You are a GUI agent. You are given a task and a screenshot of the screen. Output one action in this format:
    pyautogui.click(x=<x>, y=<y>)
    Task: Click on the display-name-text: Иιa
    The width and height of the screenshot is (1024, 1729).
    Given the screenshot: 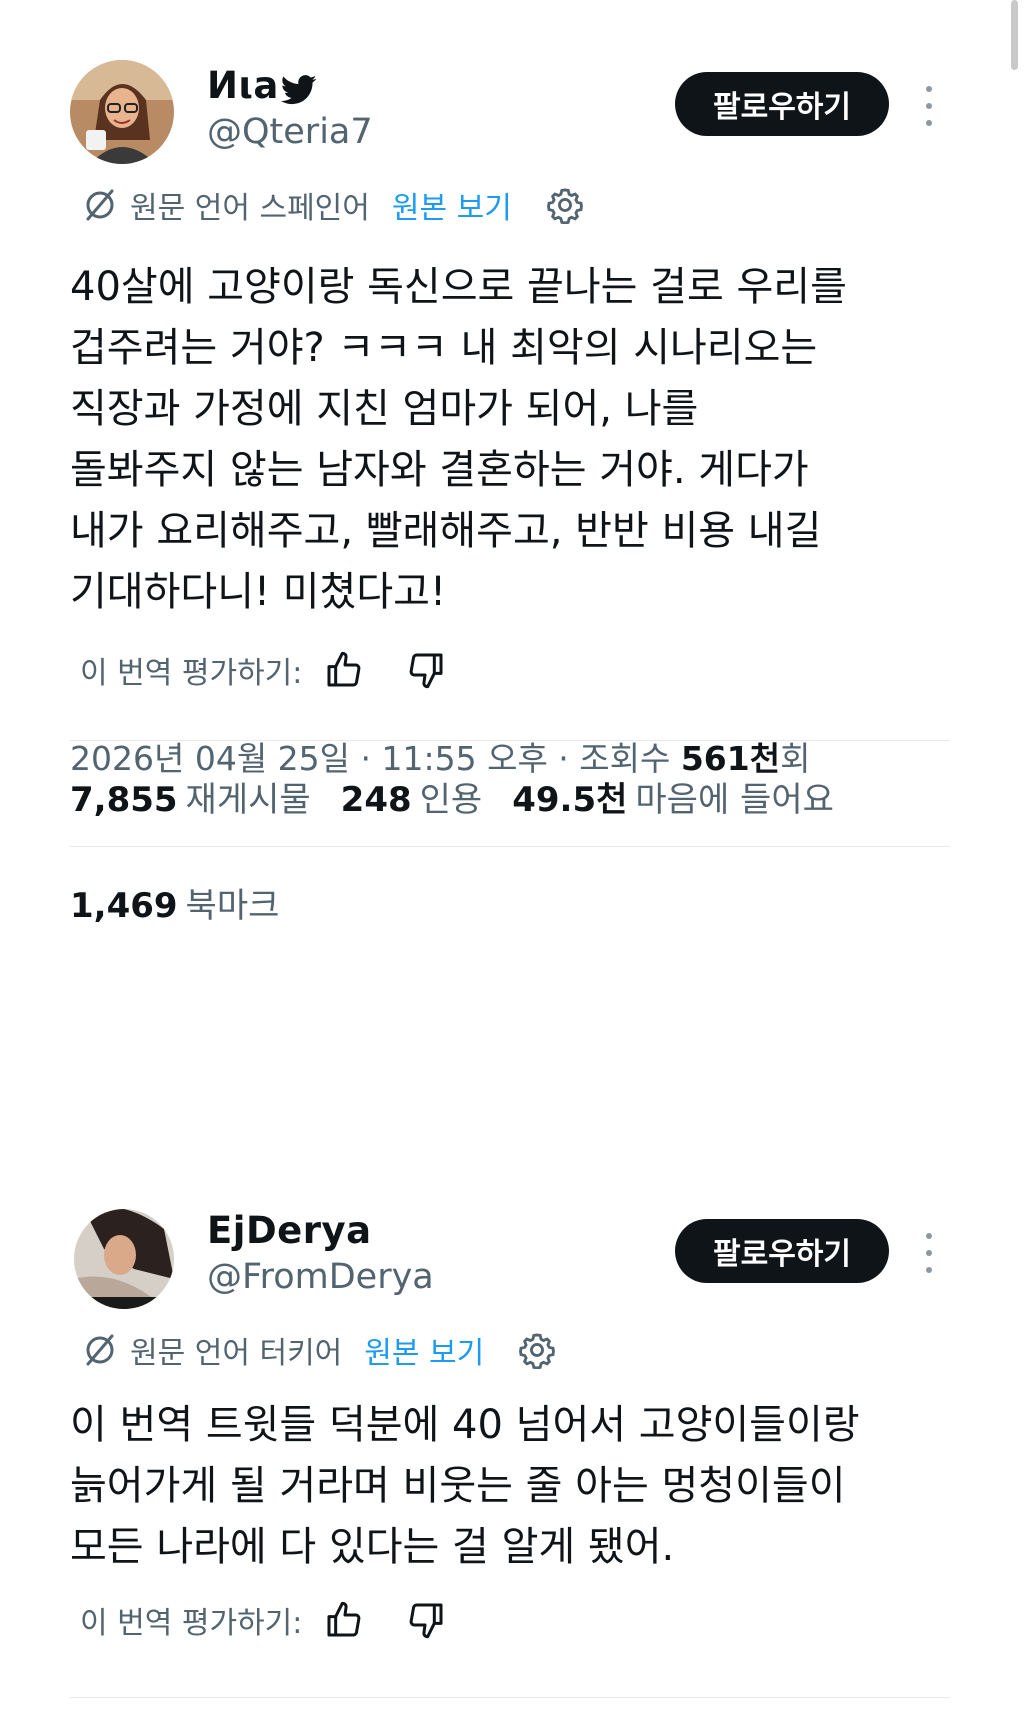 What is the action you would take?
    pyautogui.click(x=243, y=85)
    